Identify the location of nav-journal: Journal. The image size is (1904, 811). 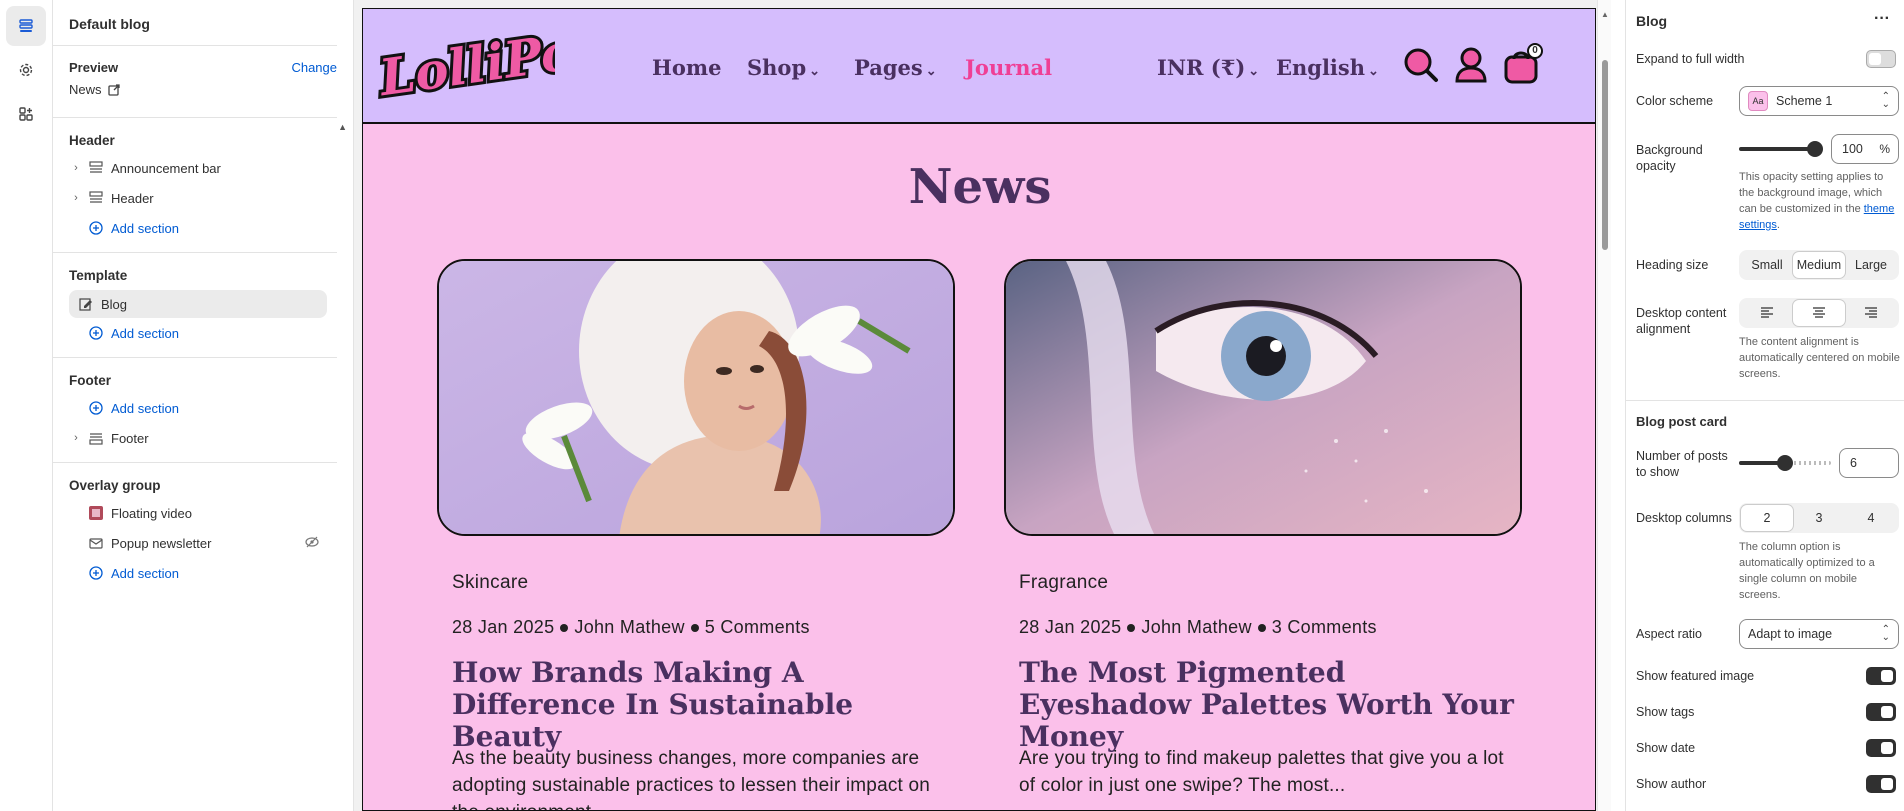
(1008, 67).